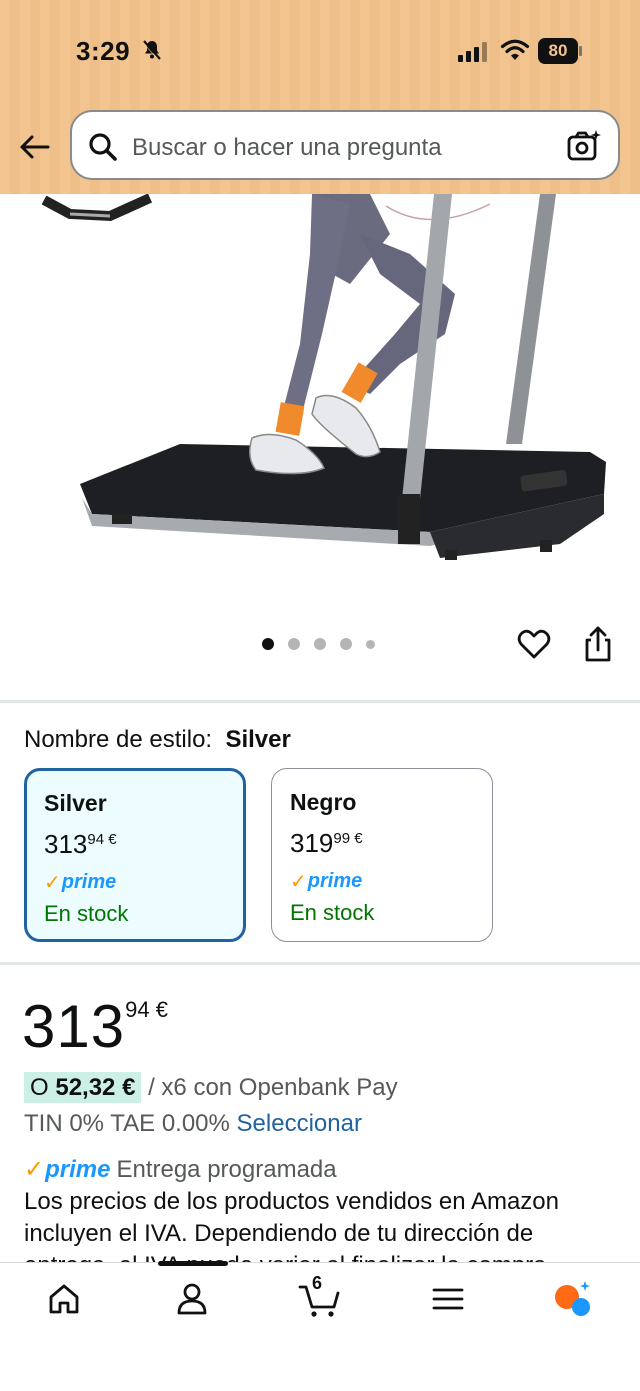 The width and height of the screenshot is (640, 1391). I want to click on wifi-icon, so click(515, 49).